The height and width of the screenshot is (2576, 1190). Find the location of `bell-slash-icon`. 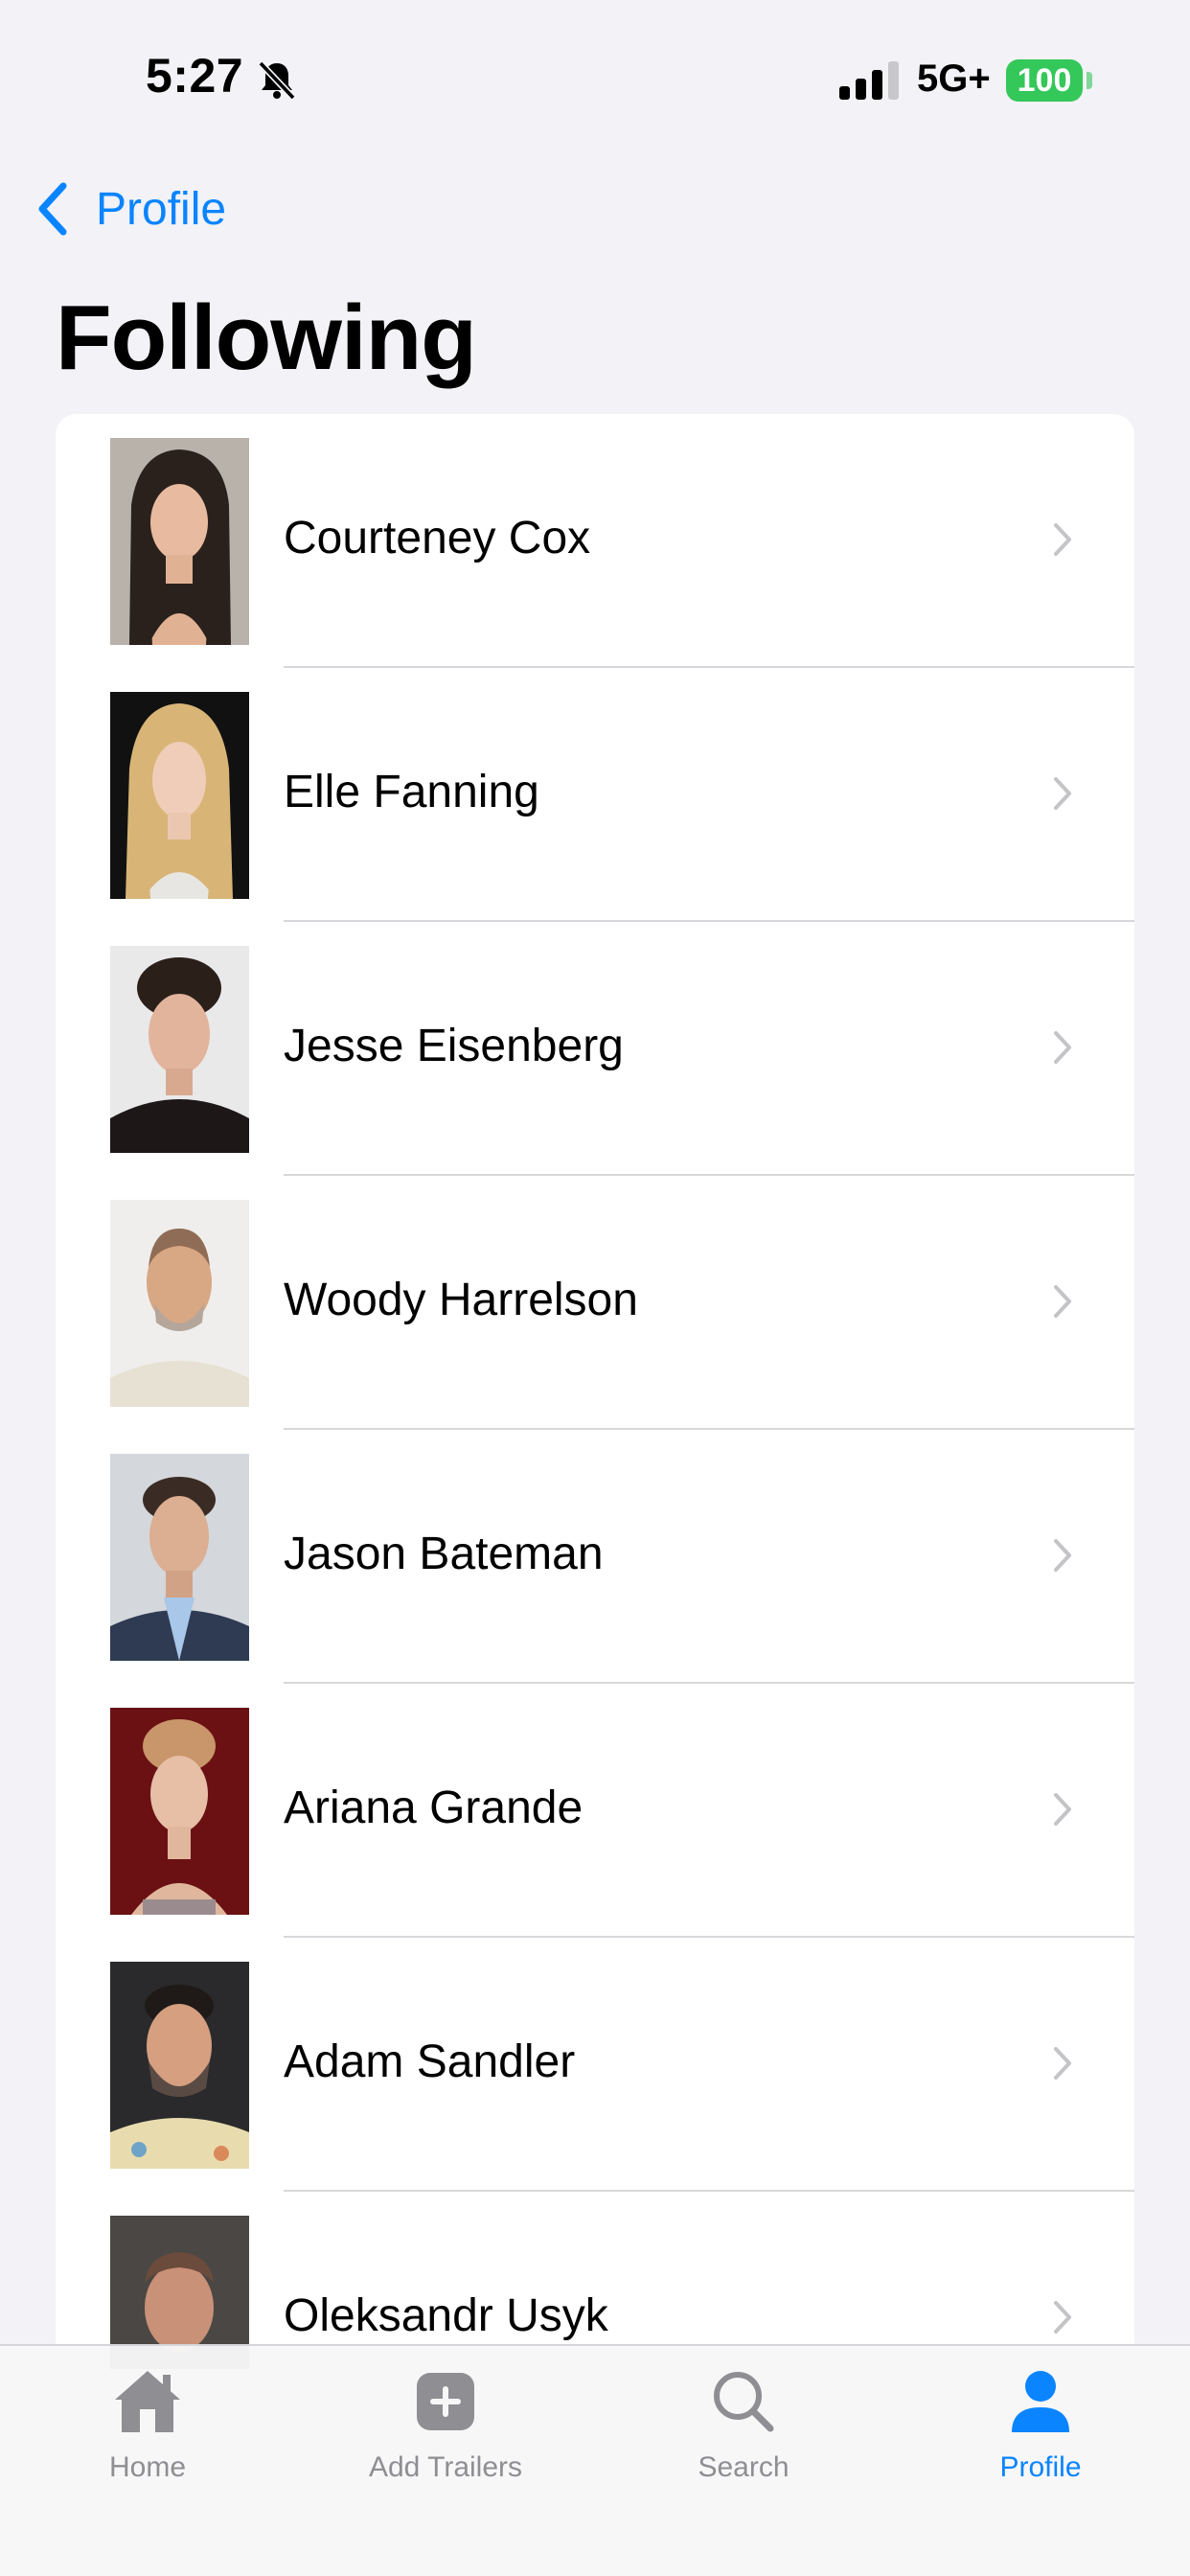

bell-slash-icon is located at coordinates (277, 80).